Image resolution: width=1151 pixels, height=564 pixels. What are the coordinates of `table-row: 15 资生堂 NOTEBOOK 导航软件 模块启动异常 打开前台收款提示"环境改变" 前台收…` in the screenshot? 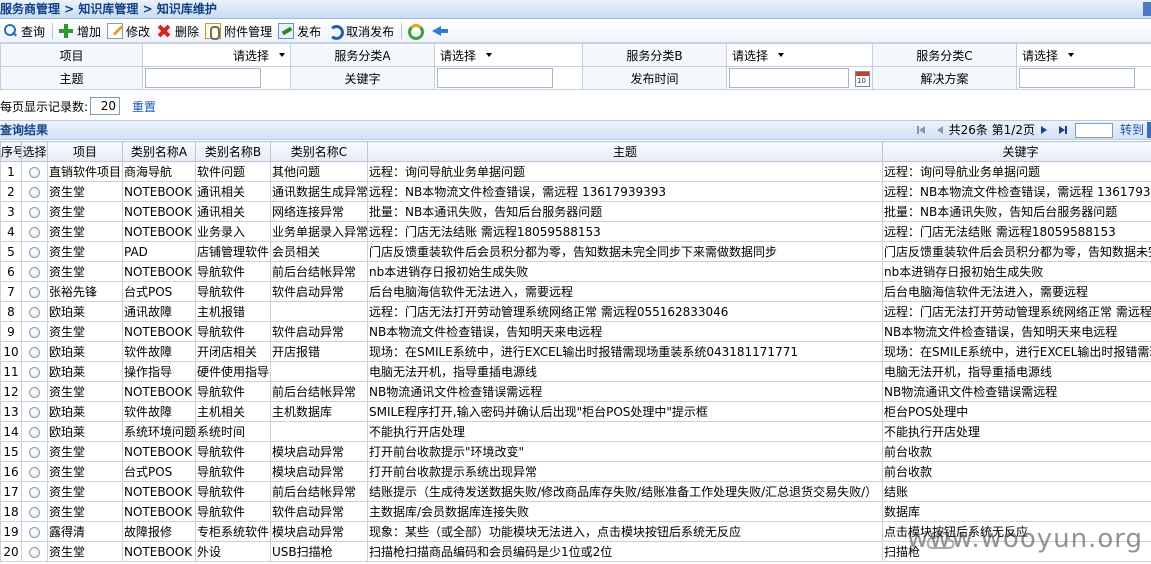 It's located at (575, 451).